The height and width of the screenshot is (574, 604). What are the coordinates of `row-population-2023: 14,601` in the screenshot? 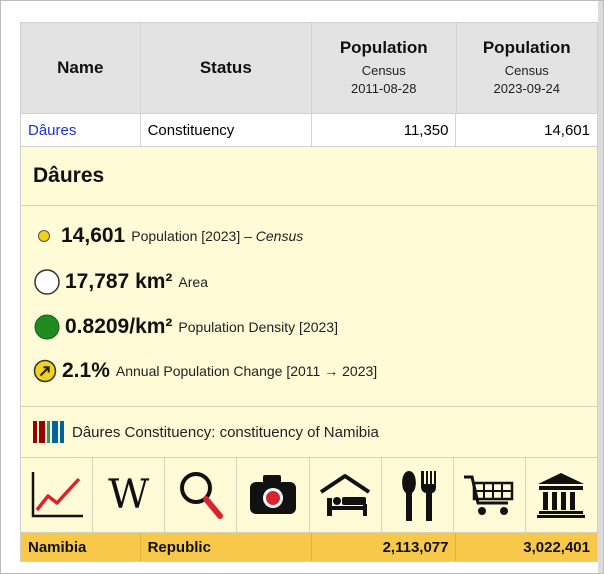 It's located at (567, 130).